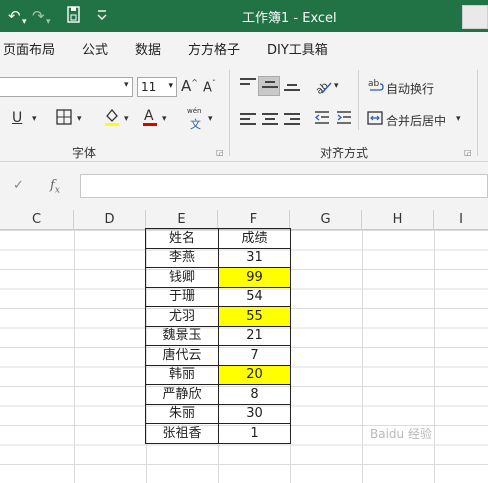  What do you see at coordinates (254, 316) in the screenshot?
I see `score-cell: 55` at bounding box center [254, 316].